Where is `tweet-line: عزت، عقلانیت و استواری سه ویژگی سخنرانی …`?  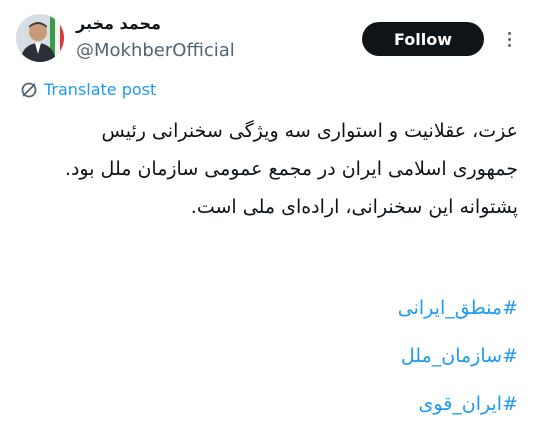
tweet-line: عزت، عقلانیت و استواری سه ویژگی سخنرانی … is located at coordinates (310, 131).